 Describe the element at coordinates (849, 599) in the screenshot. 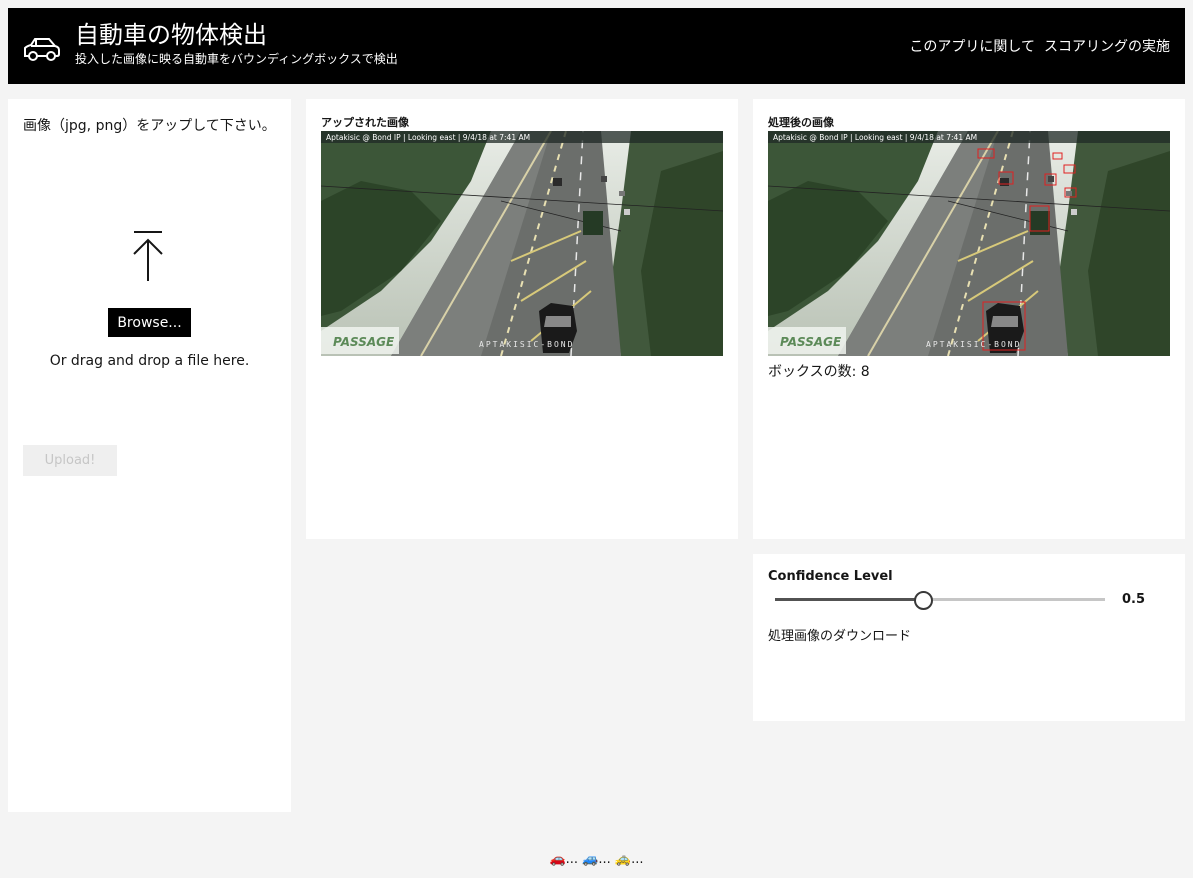

I see `slider-fill` at that location.